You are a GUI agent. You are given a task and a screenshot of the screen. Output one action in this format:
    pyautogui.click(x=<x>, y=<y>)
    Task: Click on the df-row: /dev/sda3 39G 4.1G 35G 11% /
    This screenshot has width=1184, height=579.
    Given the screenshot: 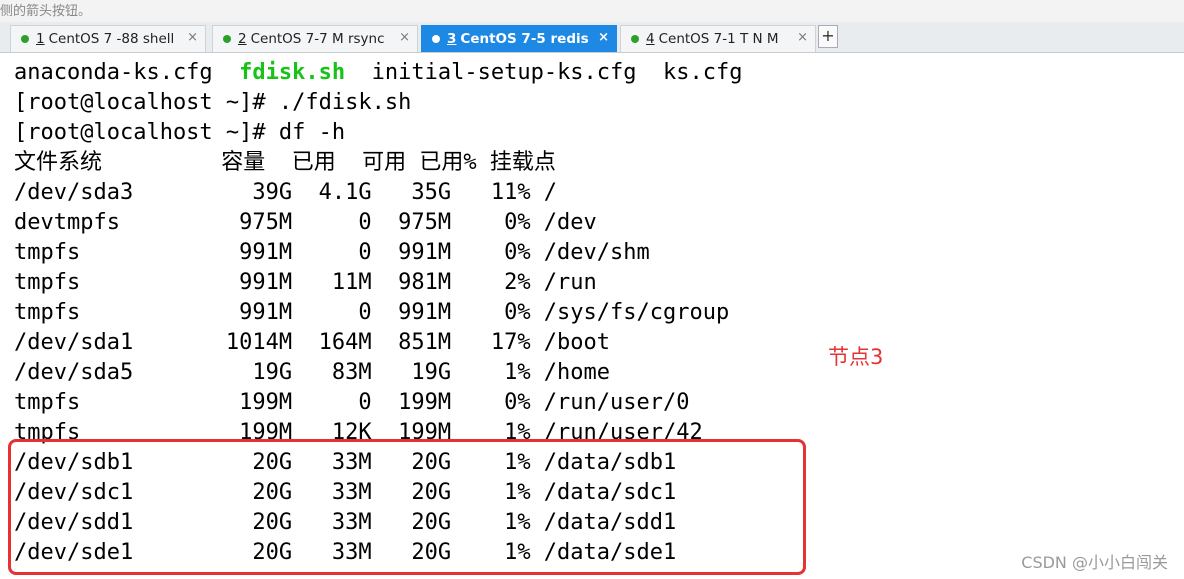 What is the action you would take?
    pyautogui.click(x=286, y=192)
    